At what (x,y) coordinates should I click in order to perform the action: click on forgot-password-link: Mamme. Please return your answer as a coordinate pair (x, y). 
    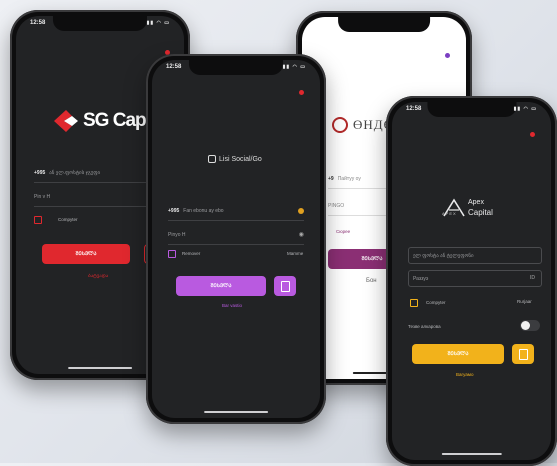
    Looking at the image, I should click on (295, 253).